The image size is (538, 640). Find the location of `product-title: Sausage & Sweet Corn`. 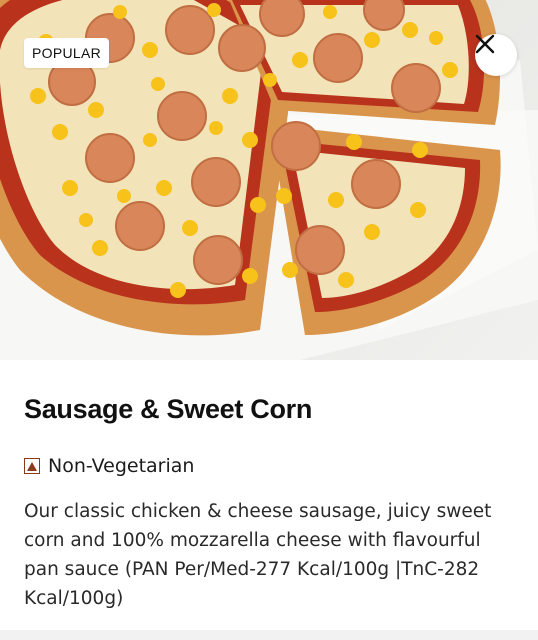

product-title: Sausage & Sweet Corn is located at coordinates (168, 409).